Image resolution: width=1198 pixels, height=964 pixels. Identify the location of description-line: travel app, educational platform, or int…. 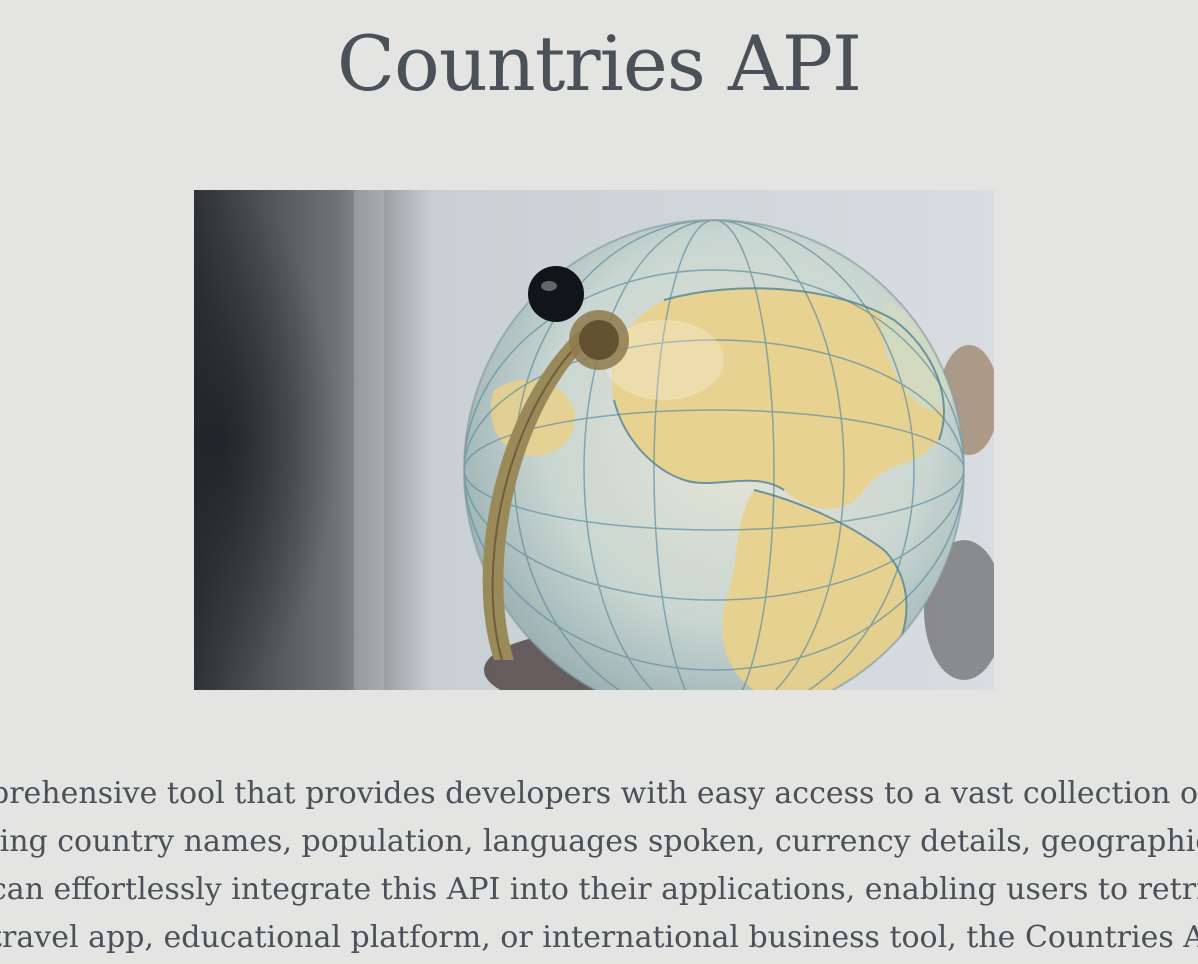
(599, 937).